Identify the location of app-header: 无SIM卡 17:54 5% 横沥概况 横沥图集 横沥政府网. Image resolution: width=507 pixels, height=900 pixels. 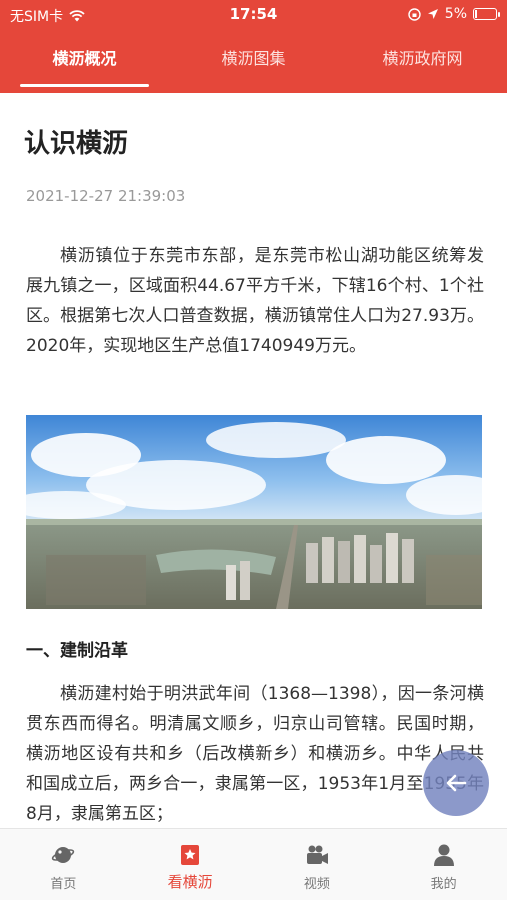
(253, 46).